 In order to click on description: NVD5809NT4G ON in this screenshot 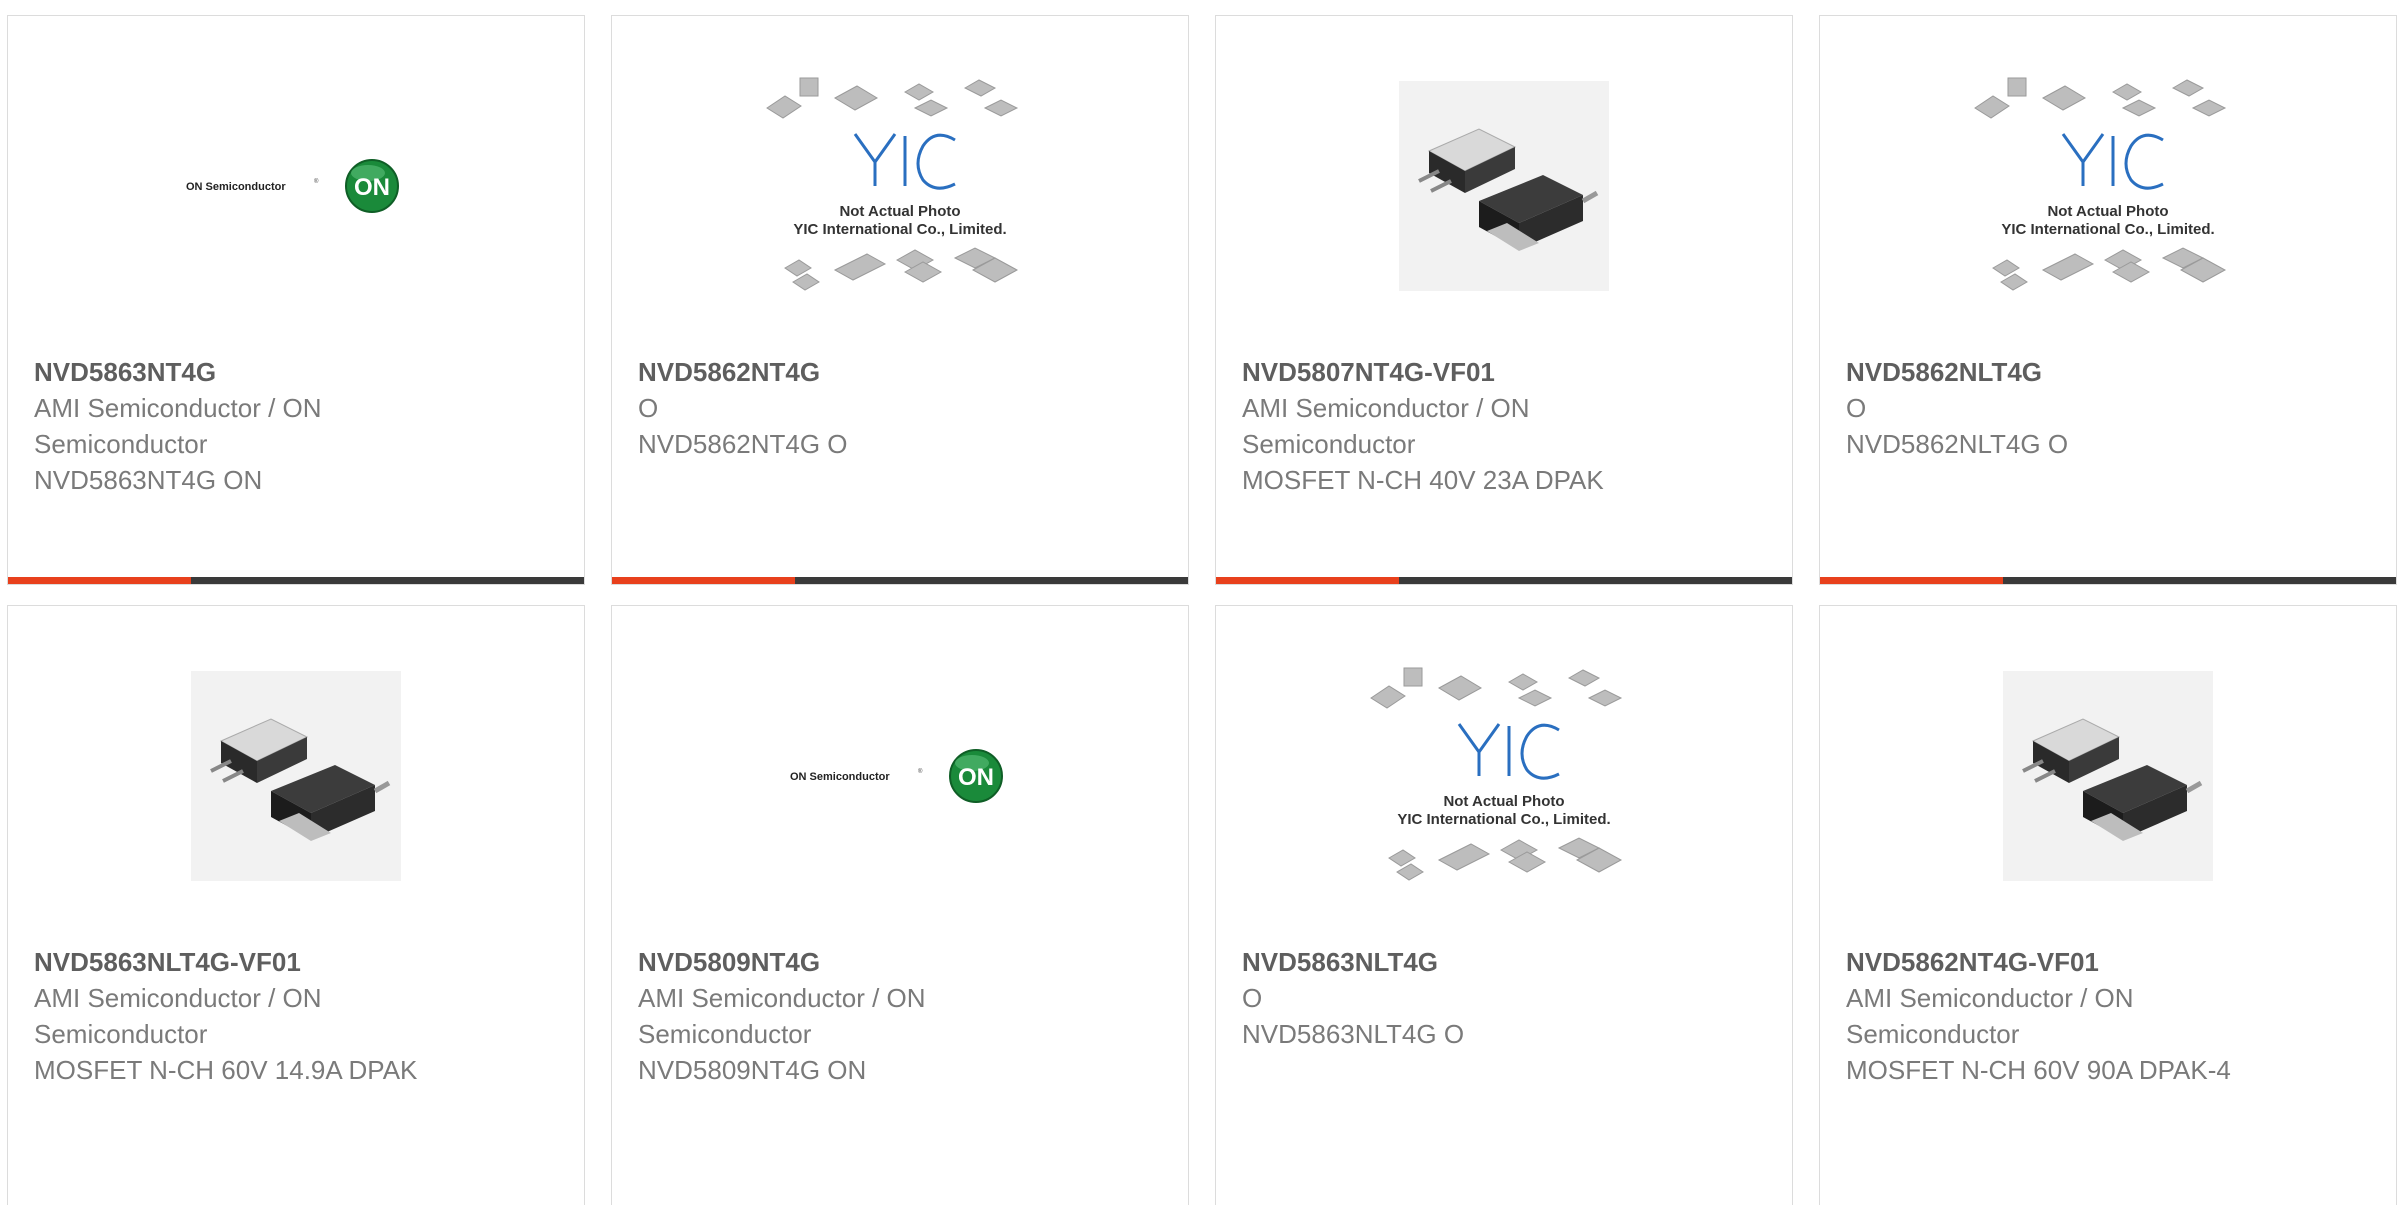, I will do `click(752, 1070)`.